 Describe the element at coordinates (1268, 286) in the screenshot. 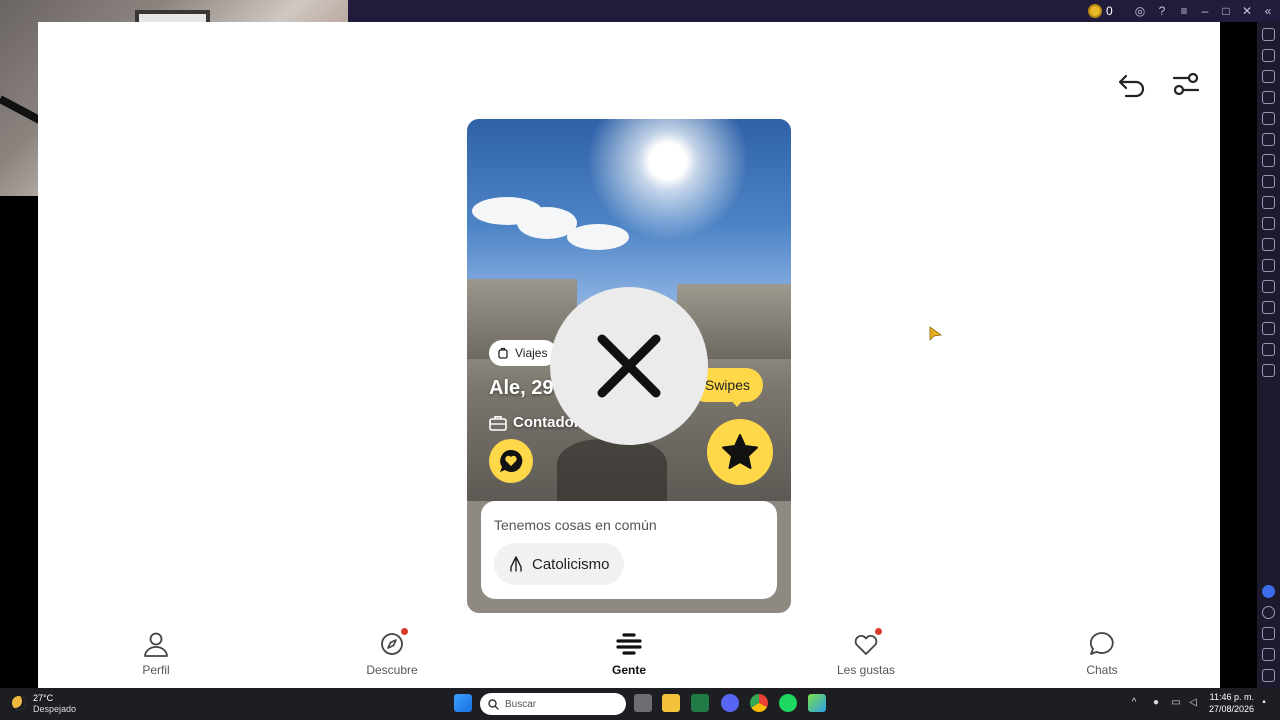

I see `multi-instance-icon` at that location.